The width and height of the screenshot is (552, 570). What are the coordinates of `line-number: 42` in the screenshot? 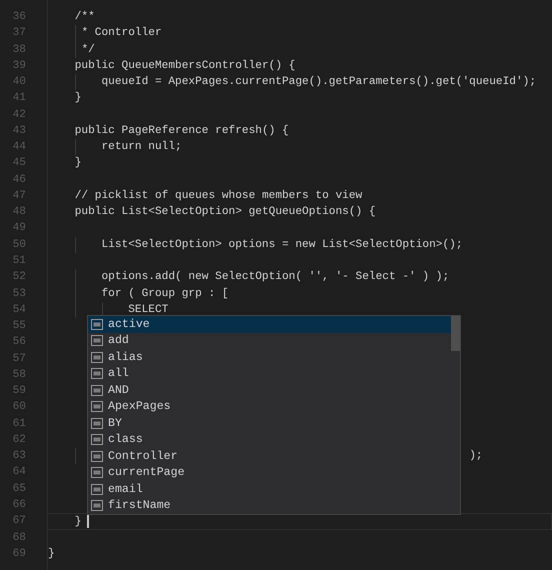 It's located at (19, 114).